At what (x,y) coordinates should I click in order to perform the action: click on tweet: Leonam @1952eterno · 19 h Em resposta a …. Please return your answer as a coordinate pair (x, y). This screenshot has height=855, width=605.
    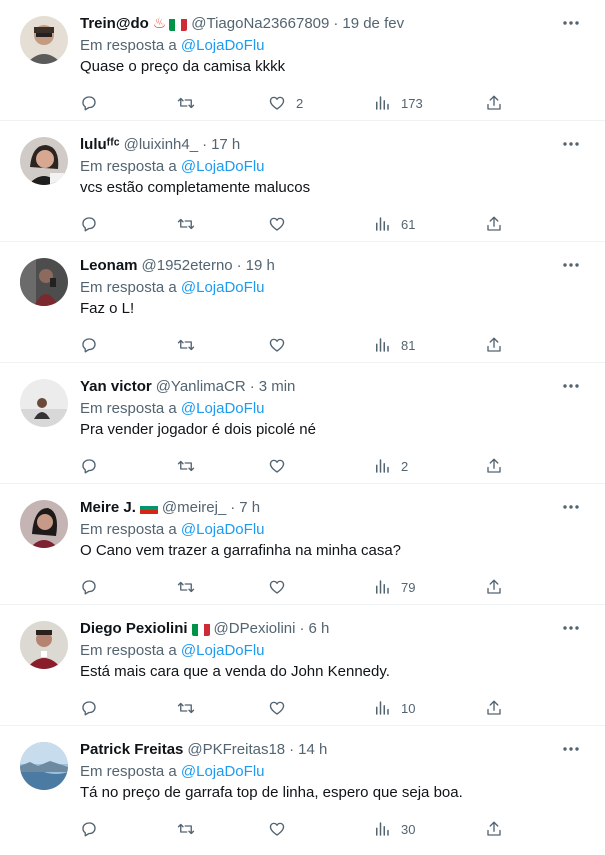
    Looking at the image, I should click on (302, 302).